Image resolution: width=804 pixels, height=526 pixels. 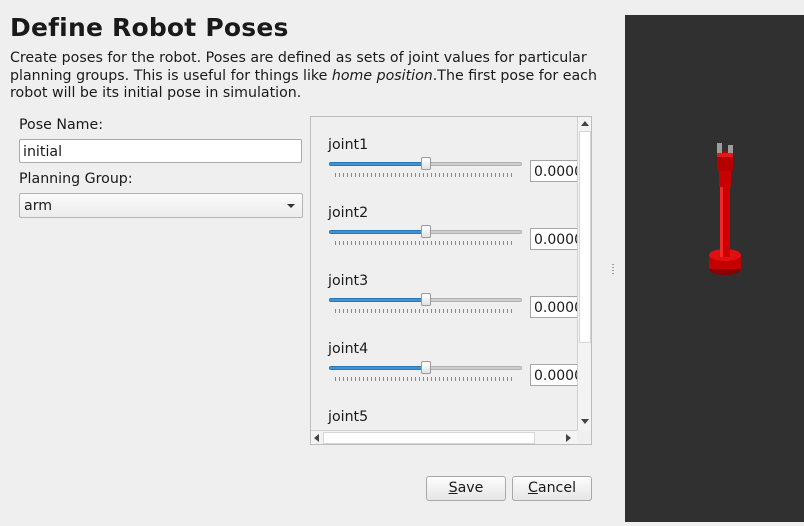 I want to click on save-label: ave, so click(x=470, y=488).